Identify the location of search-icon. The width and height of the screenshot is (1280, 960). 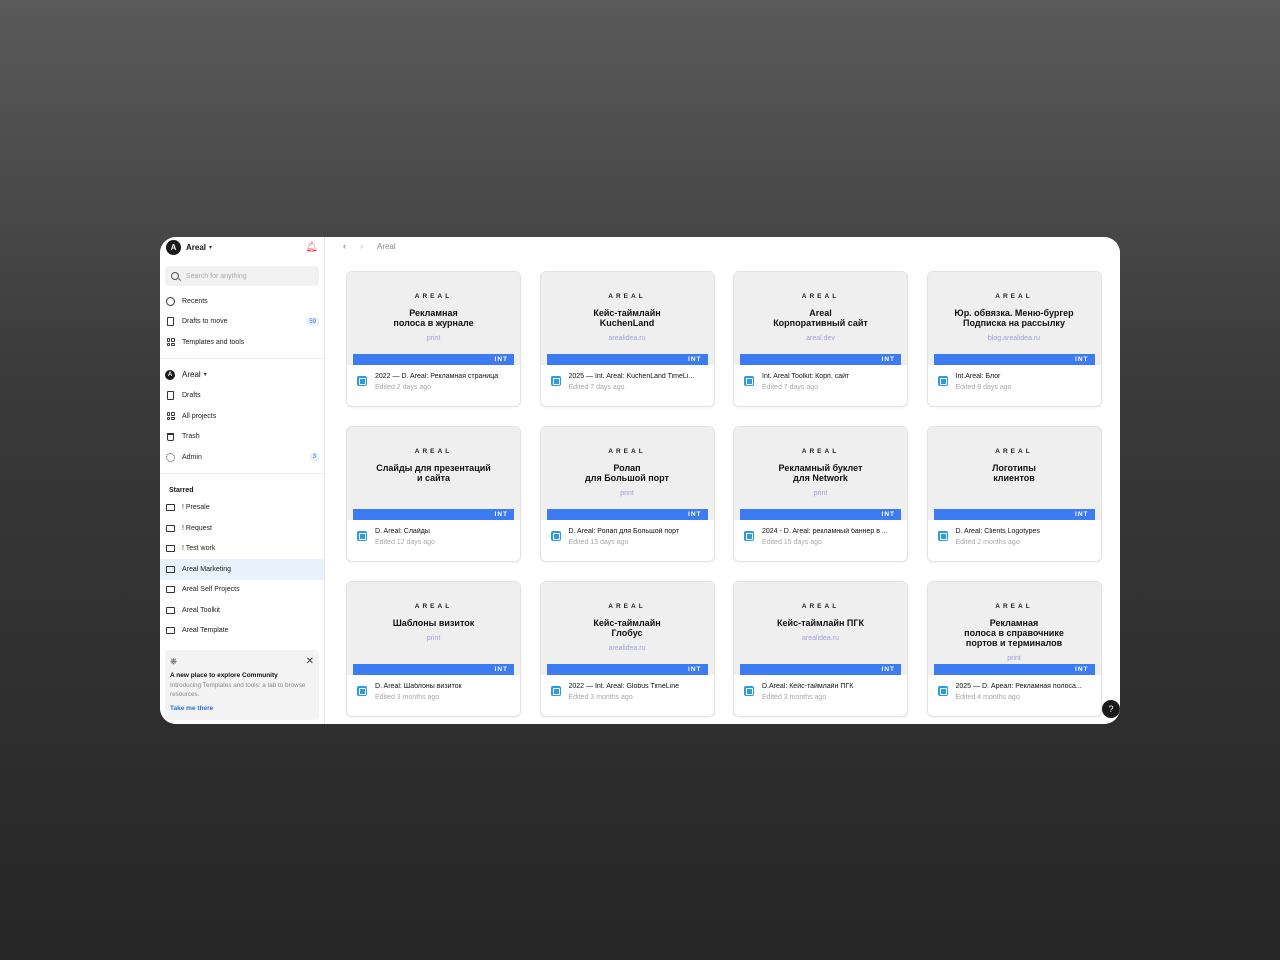
(175, 276).